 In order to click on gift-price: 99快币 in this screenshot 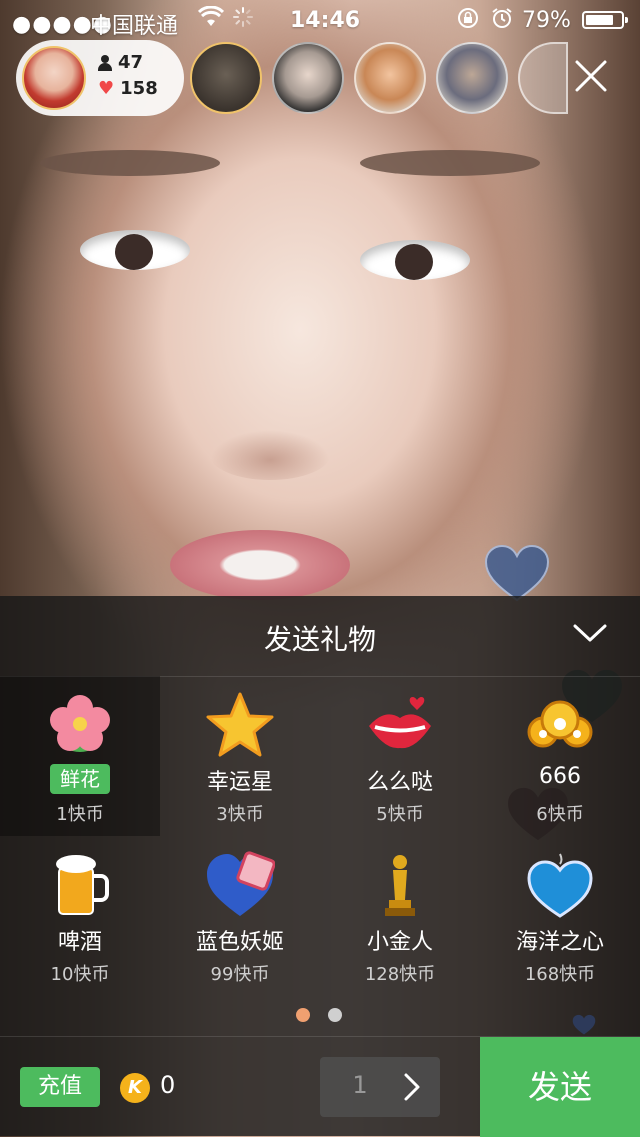, I will do `click(240, 974)`.